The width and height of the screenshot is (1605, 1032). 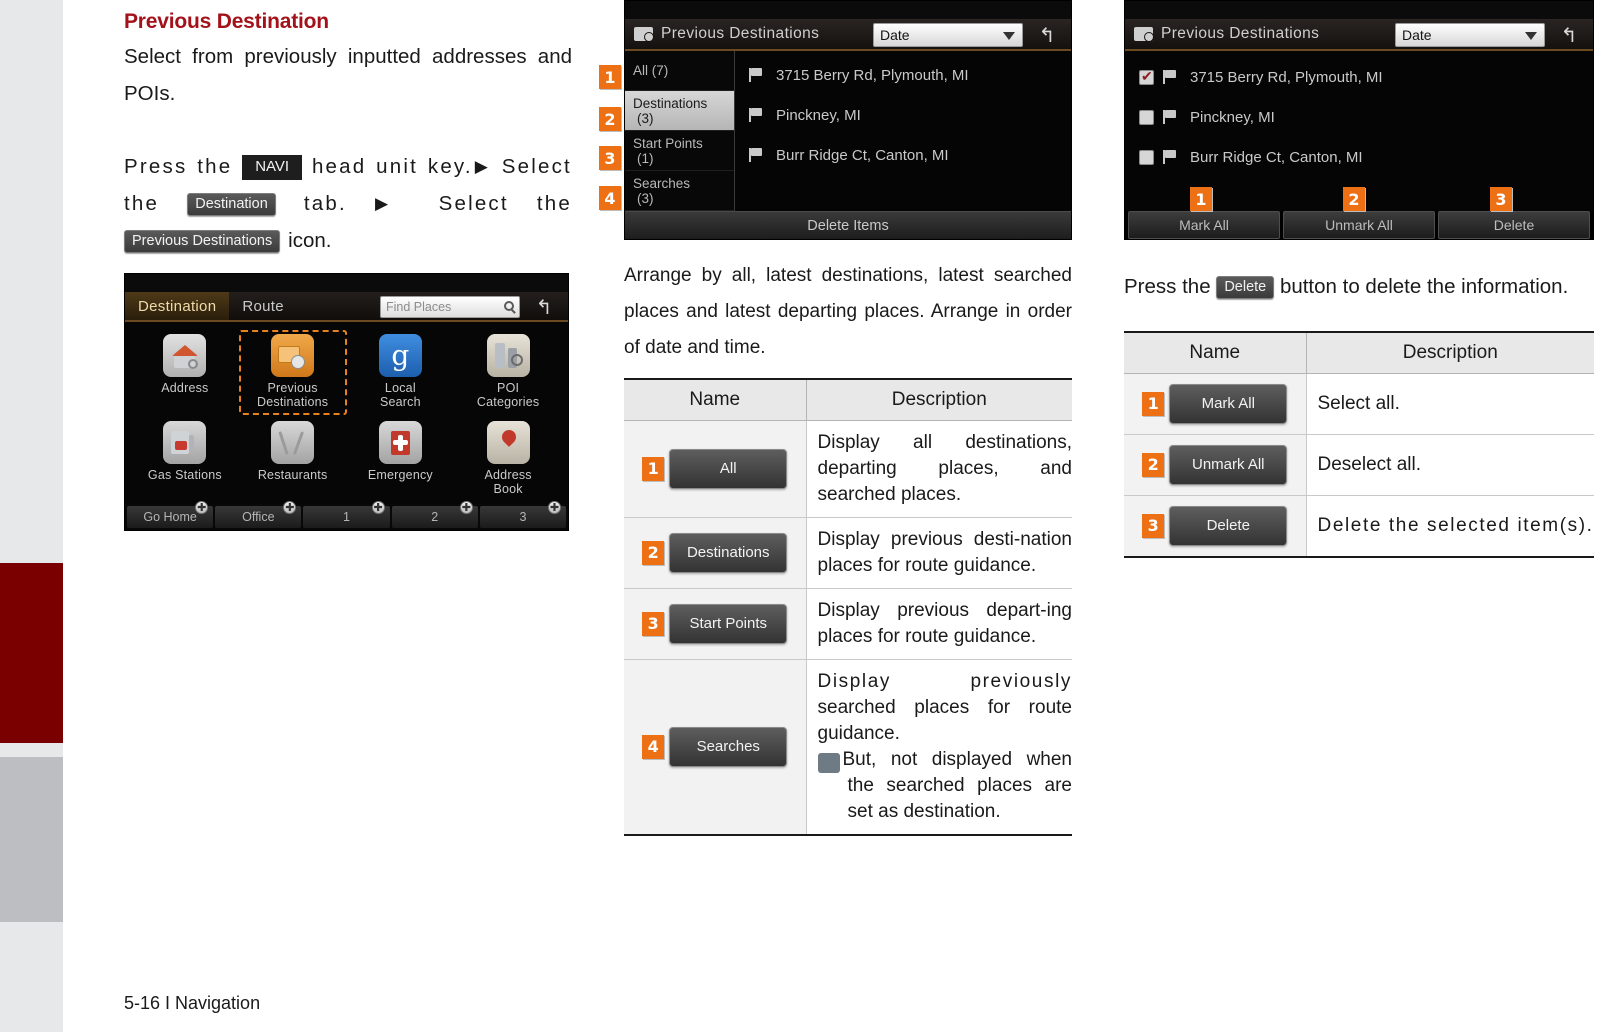 What do you see at coordinates (662, 183) in the screenshot?
I see `category-searches-line1: Searches` at bounding box center [662, 183].